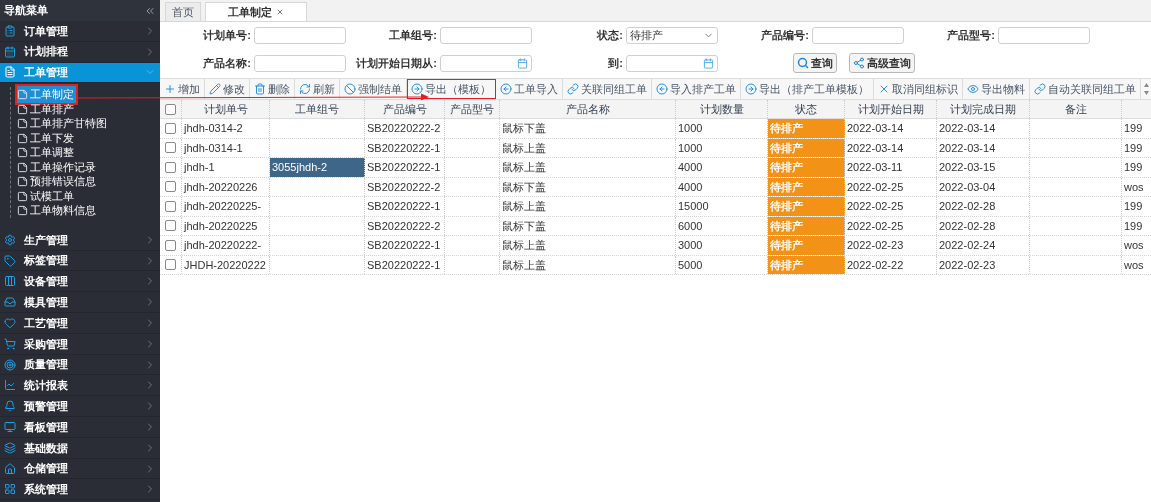 The image size is (1151, 502). Describe the element at coordinates (226, 186) in the screenshot. I see `table-cell: jhdh-20220226` at that location.